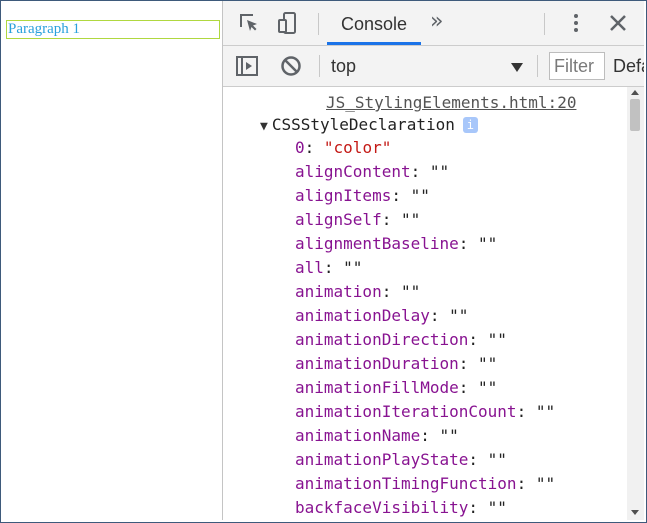 The image size is (647, 523). Describe the element at coordinates (249, 23) in the screenshot. I see `inspect-element-icon` at that location.